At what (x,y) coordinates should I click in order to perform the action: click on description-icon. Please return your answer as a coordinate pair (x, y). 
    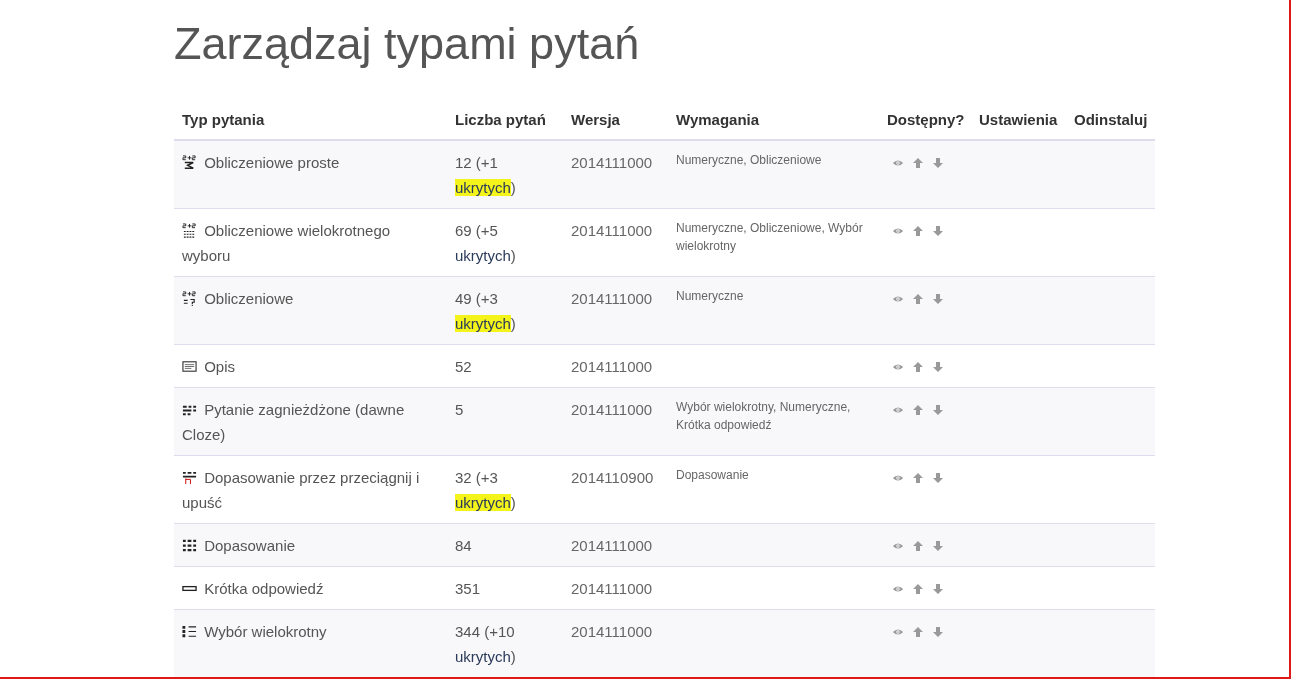
    Looking at the image, I should click on (189, 366).